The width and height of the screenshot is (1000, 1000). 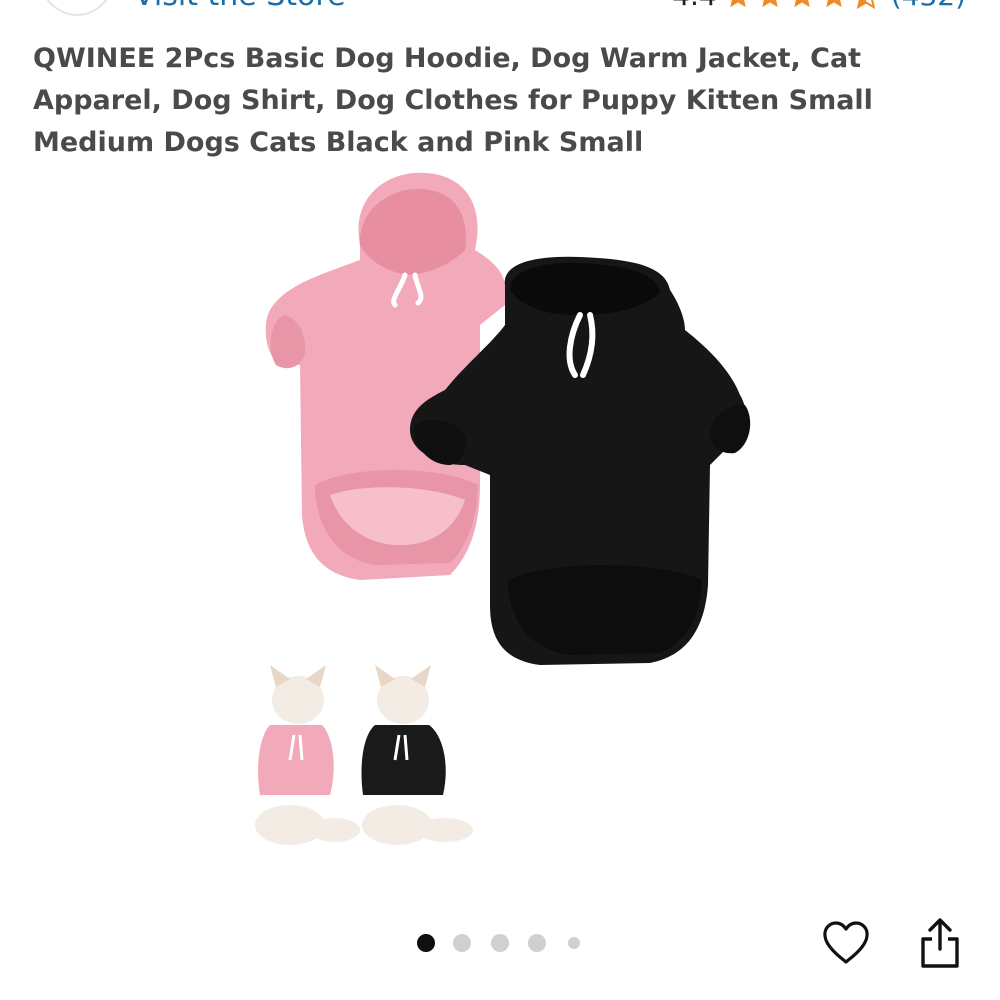 I want to click on rating-summary: 4.4 (432), so click(x=819, y=7).